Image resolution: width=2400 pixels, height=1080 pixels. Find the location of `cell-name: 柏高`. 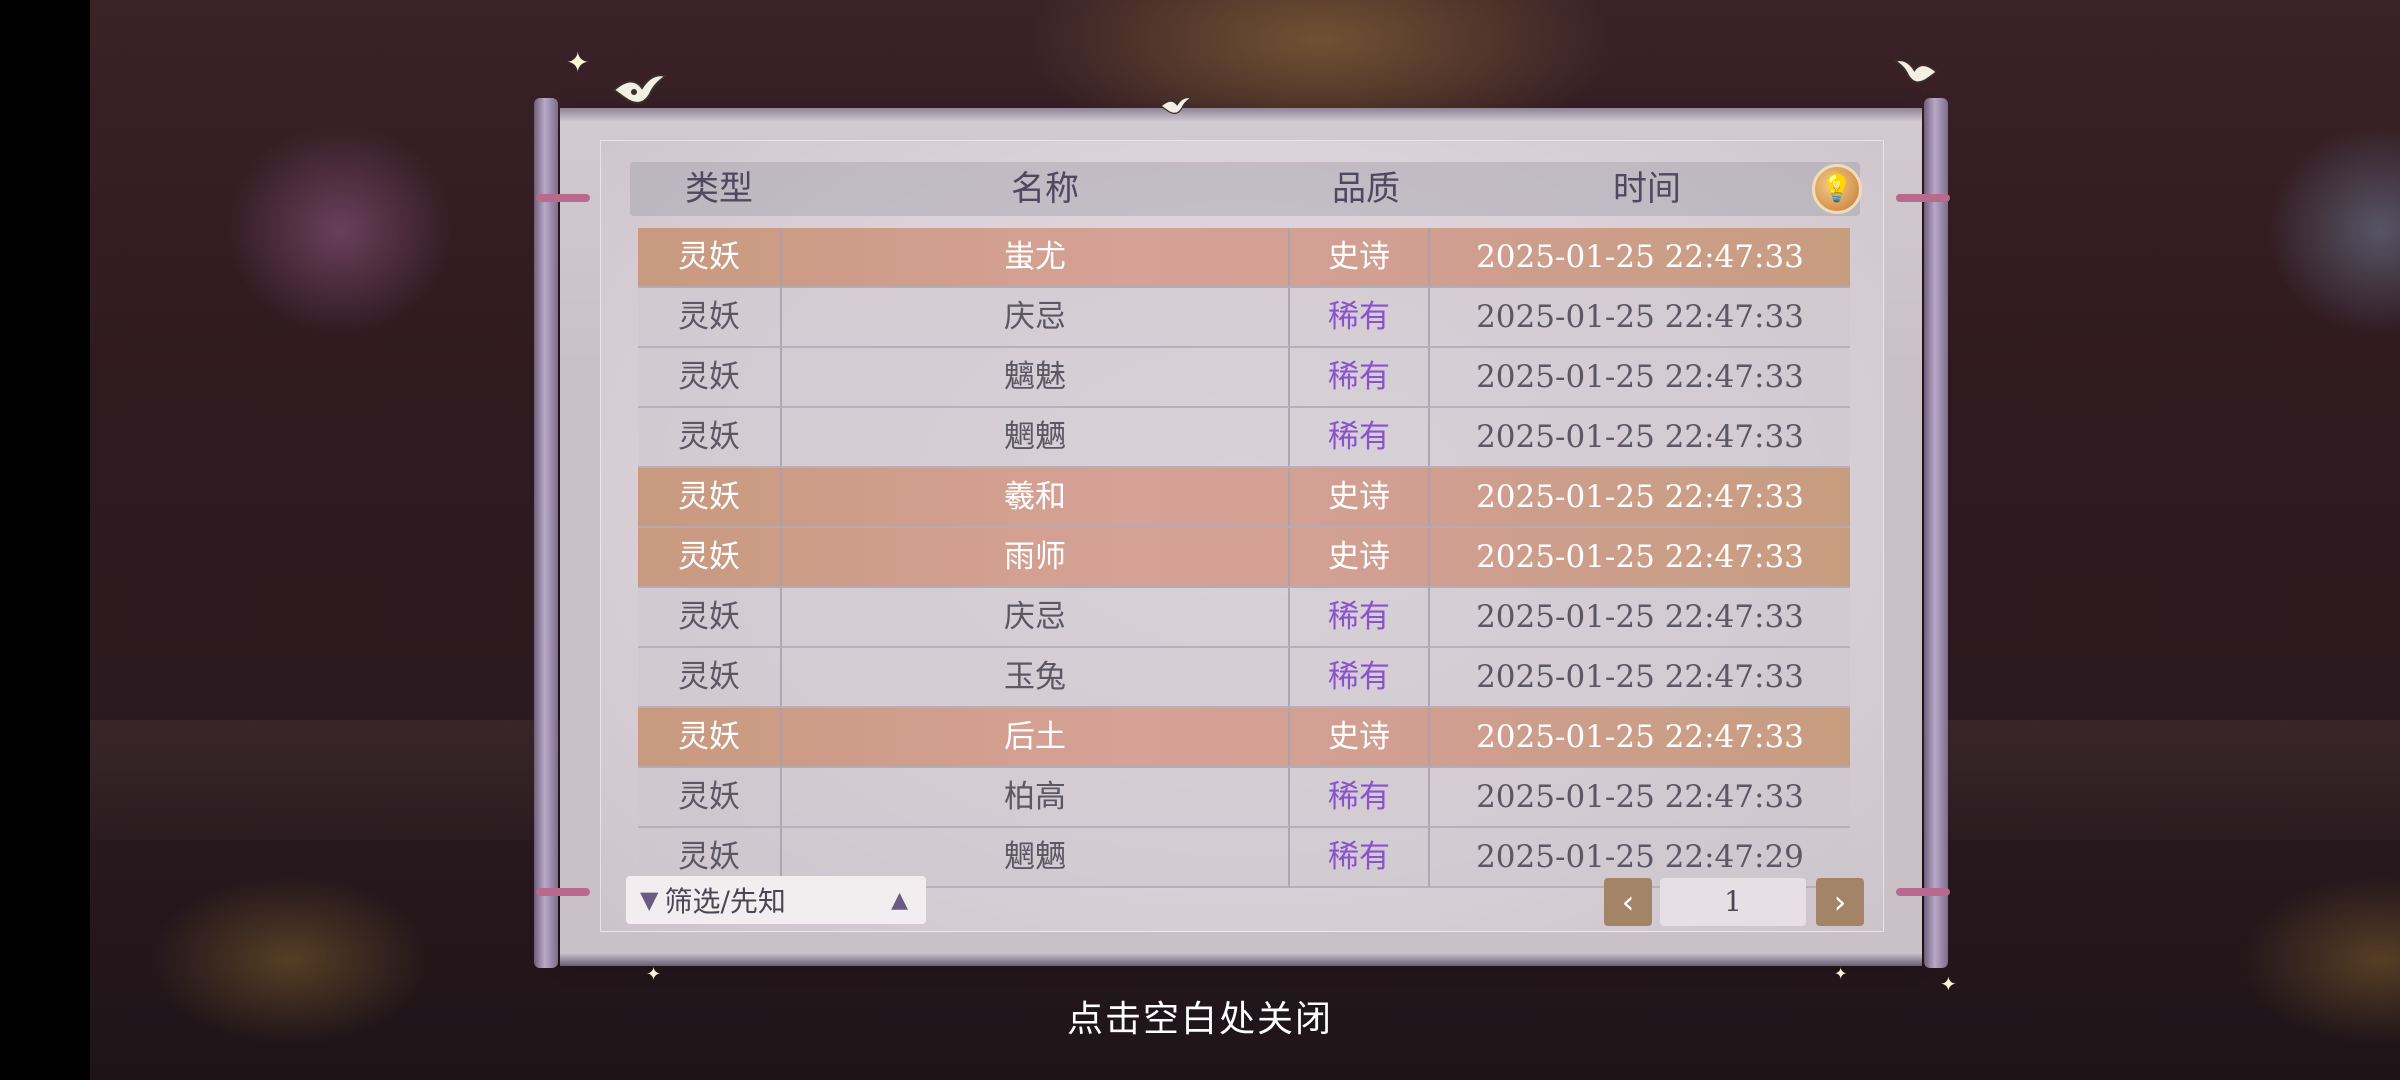

cell-name: 柏高 is located at coordinates (1035, 797).